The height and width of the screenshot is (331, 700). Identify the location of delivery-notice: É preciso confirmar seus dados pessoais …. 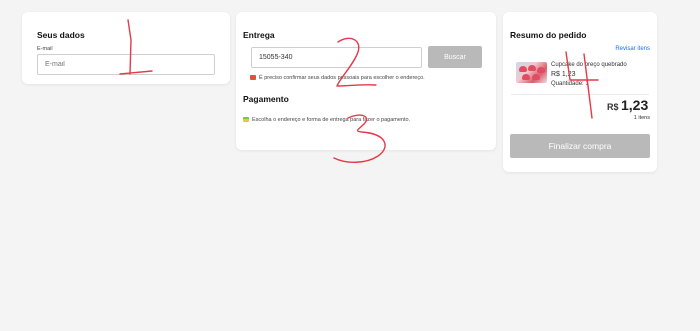
(337, 78).